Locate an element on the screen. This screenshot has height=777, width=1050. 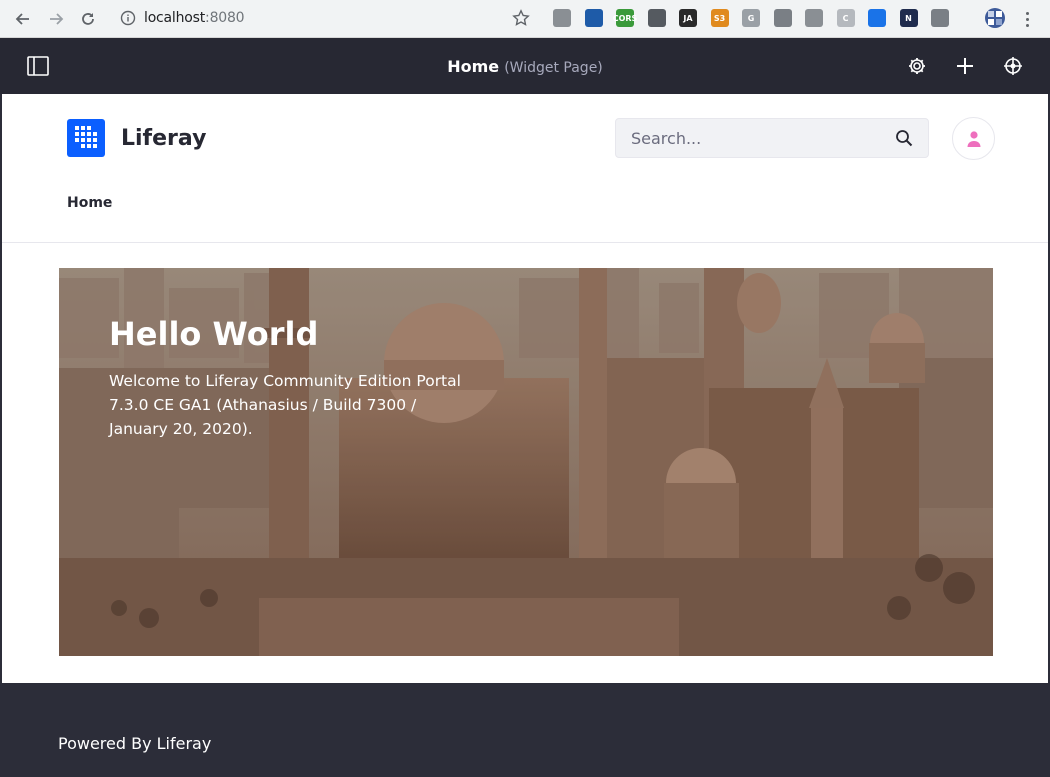
reload-icon is located at coordinates (88, 19).